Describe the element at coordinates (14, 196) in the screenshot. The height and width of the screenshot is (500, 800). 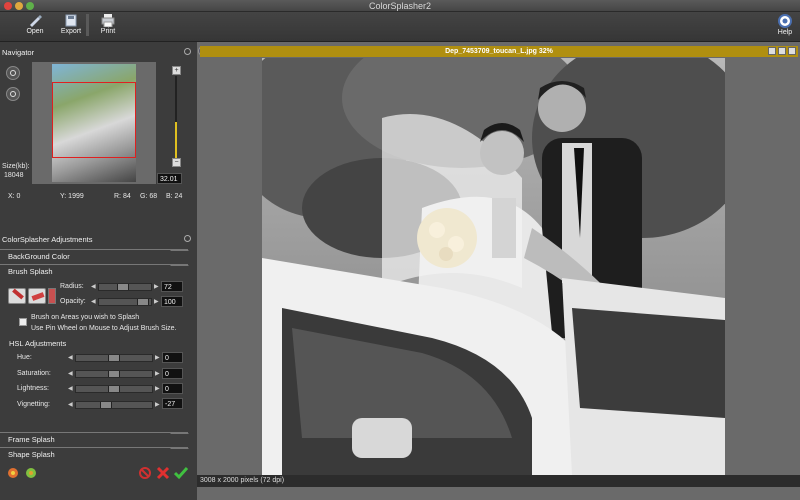
I see `coord-x: X: 0` at that location.